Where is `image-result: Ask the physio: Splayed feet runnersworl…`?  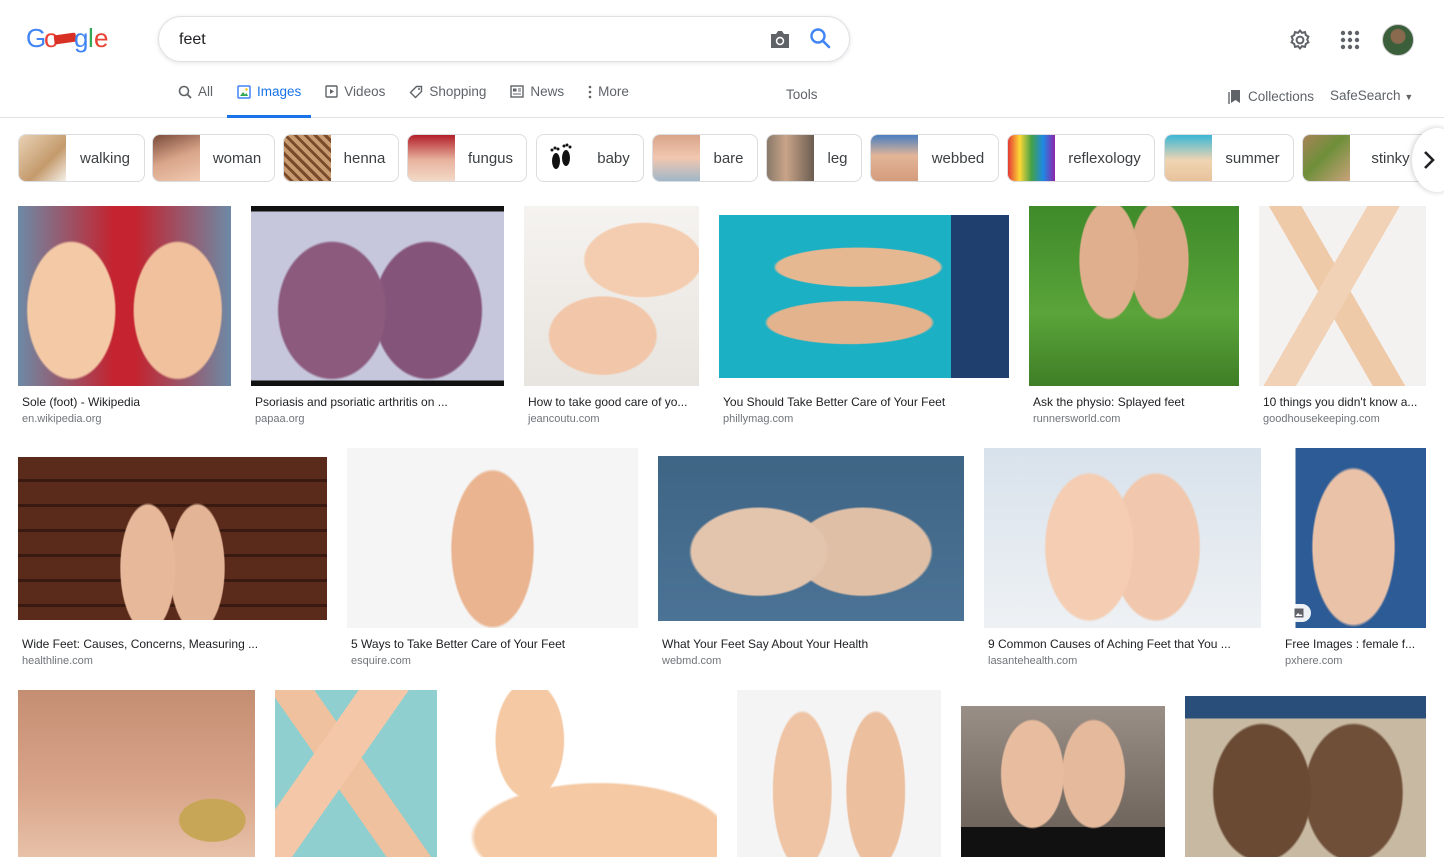 image-result: Ask the physio: Splayed feet runnersworl… is located at coordinates (1134, 319).